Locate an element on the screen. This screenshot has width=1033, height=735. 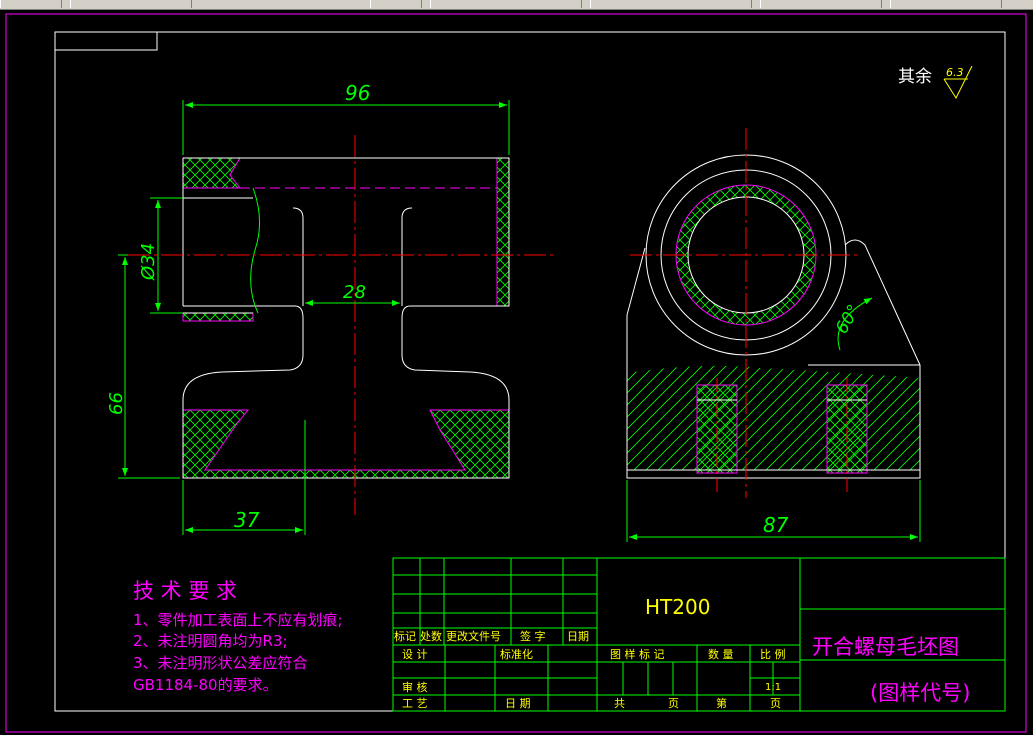
review-label: 审 核 is located at coordinates (415, 687).